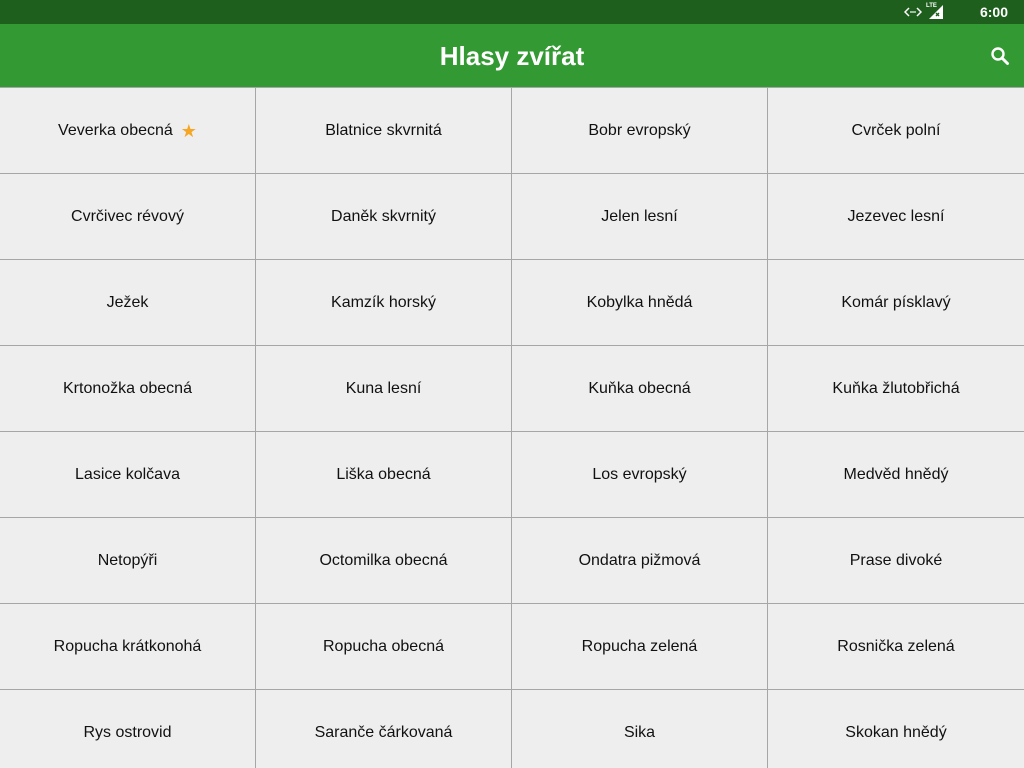 The height and width of the screenshot is (768, 1024). Describe the element at coordinates (512, 12) in the screenshot. I see `status-bar: LTE 6:00` at that location.